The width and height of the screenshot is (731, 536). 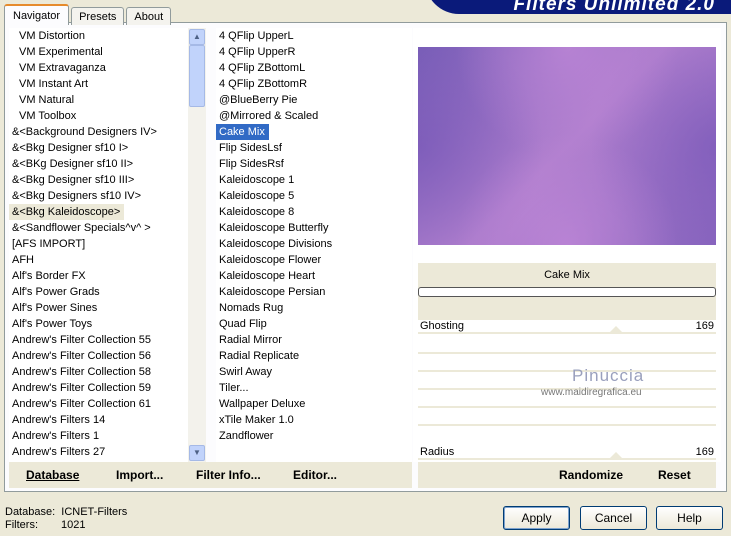 I want to click on reset-button: Reset, so click(x=674, y=475).